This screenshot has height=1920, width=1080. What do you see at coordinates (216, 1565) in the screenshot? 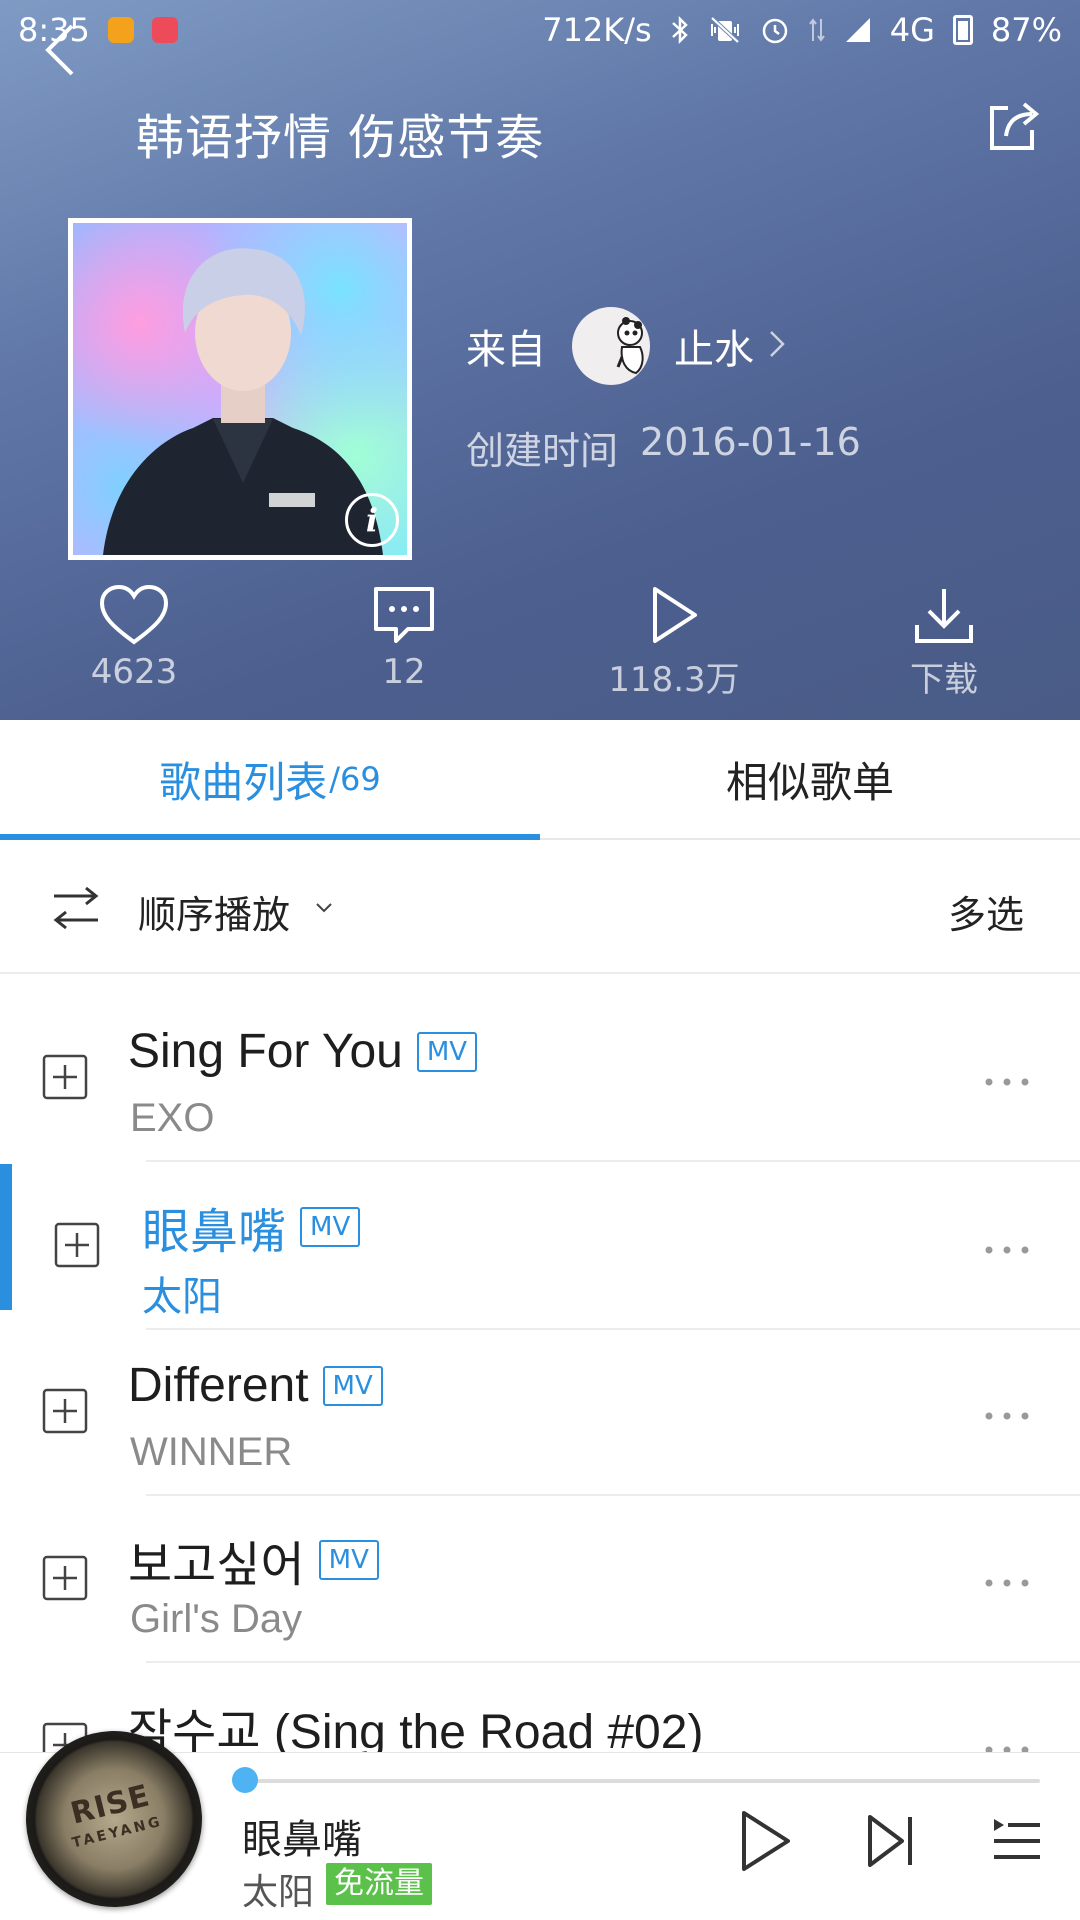
I see `song-title: 보고싶어` at bounding box center [216, 1565].